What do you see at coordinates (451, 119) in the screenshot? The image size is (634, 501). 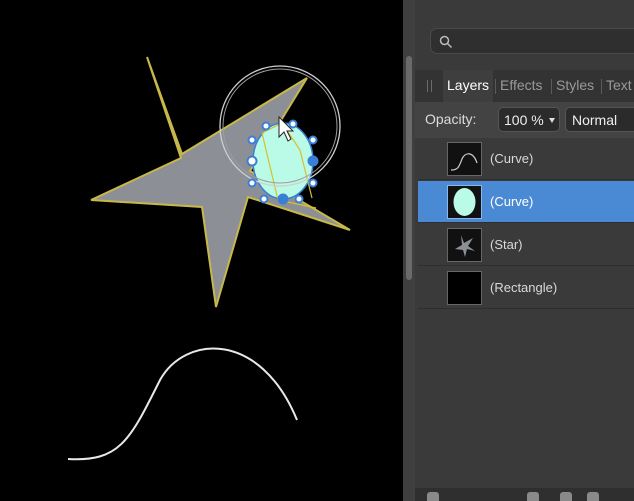 I see `opacity-label: Opacity:` at bounding box center [451, 119].